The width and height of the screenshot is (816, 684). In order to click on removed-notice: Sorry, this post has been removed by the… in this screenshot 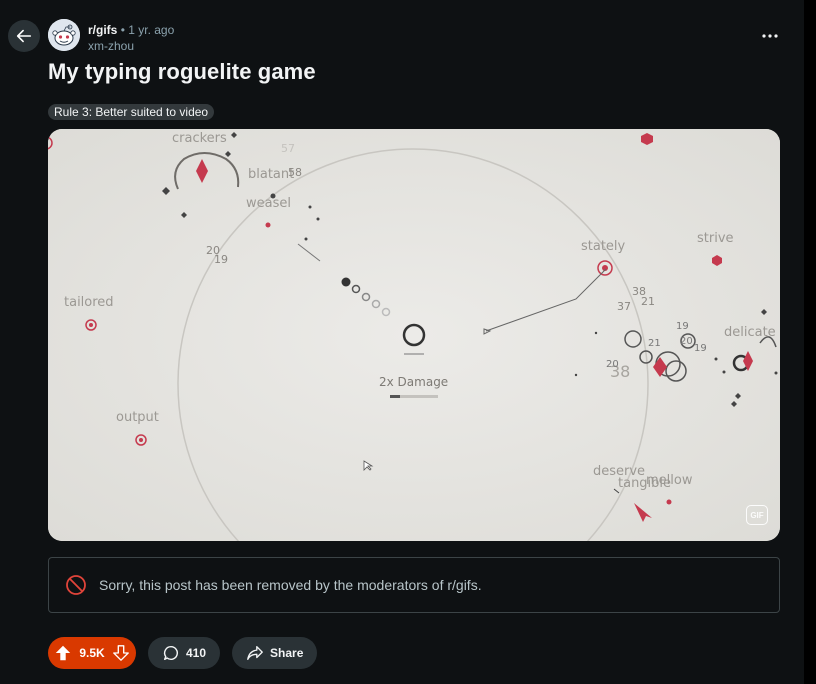, I will do `click(414, 585)`.